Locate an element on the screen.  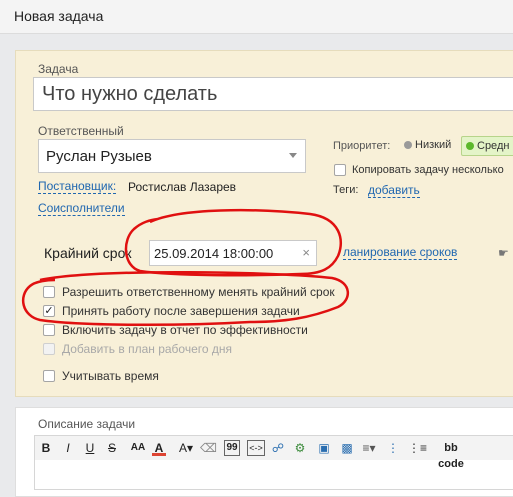
responsible-label: Ответственный is located at coordinates (81, 131).